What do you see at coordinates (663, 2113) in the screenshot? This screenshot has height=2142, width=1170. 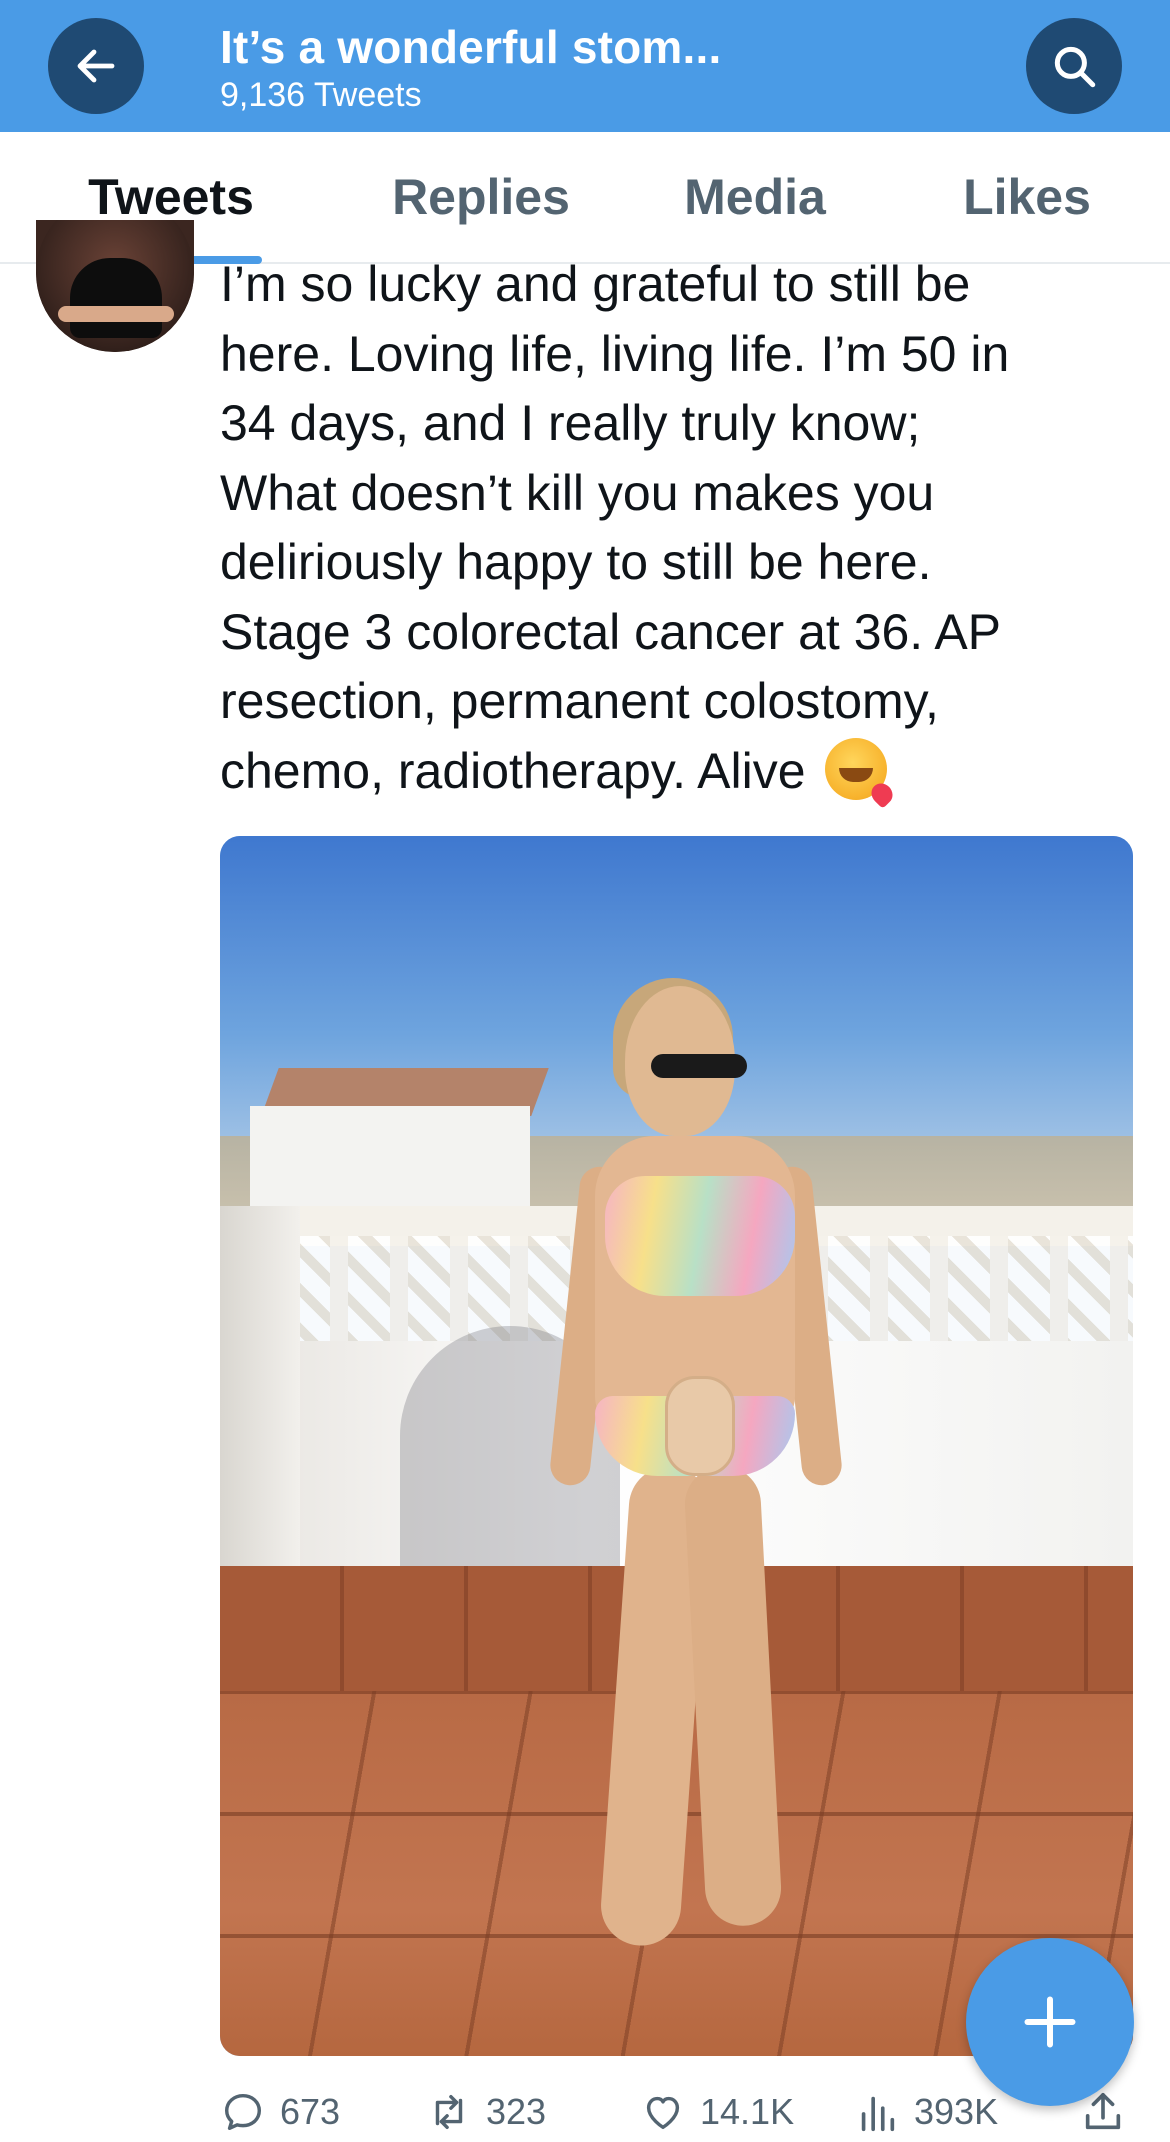 I see `heart-icon` at bounding box center [663, 2113].